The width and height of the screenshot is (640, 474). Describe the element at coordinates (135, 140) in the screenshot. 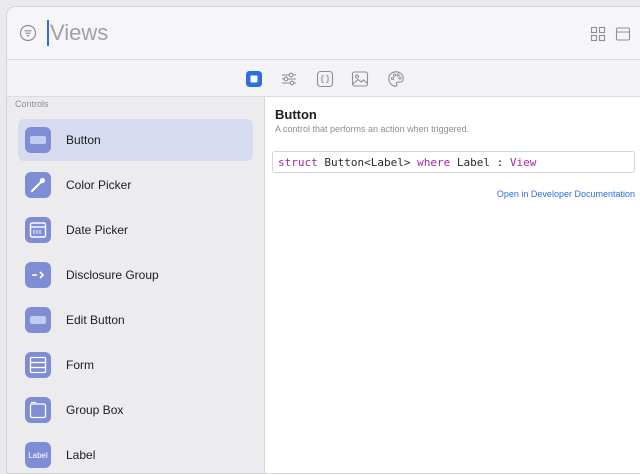

I see `list-item-button: Button` at that location.